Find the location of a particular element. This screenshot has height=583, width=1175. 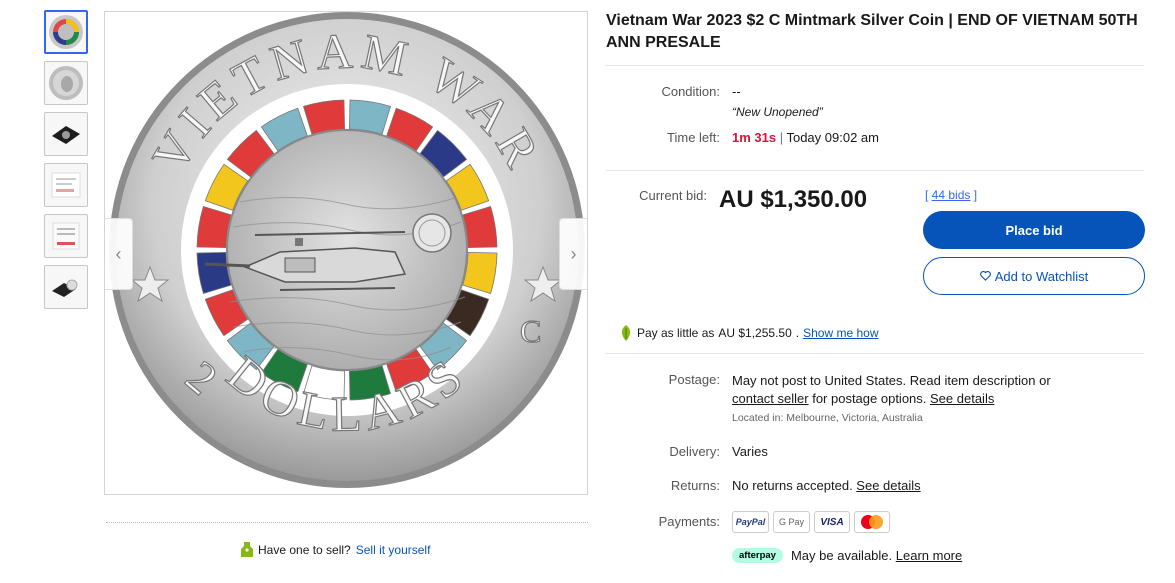

tag-icon is located at coordinates (247, 549).